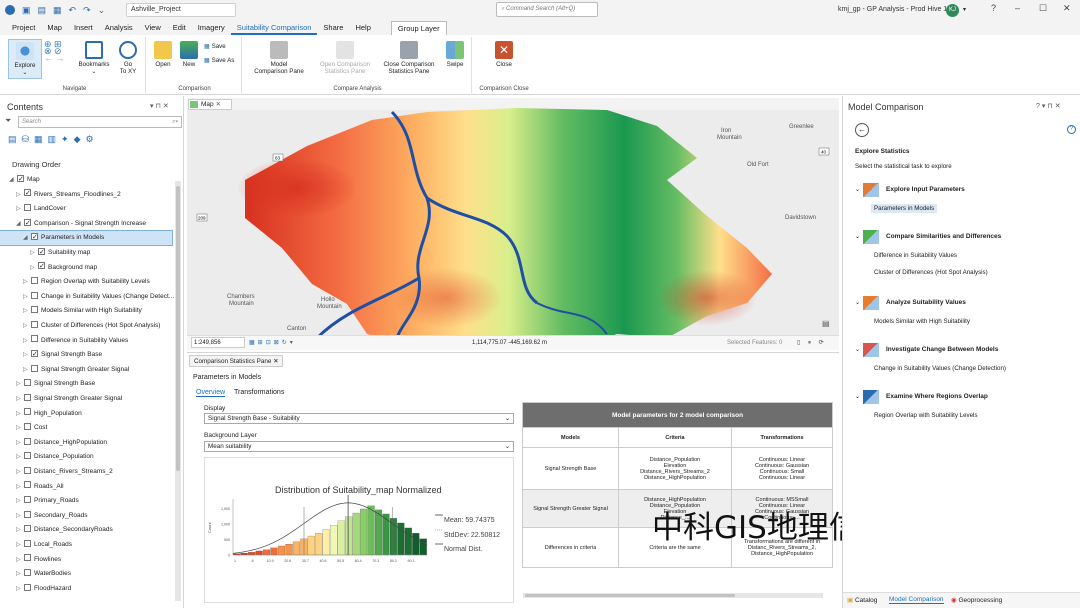 This screenshot has height=608, width=1080. Describe the element at coordinates (86, 267) in the screenshot. I see `layer-row: ▷ Background map` at that location.